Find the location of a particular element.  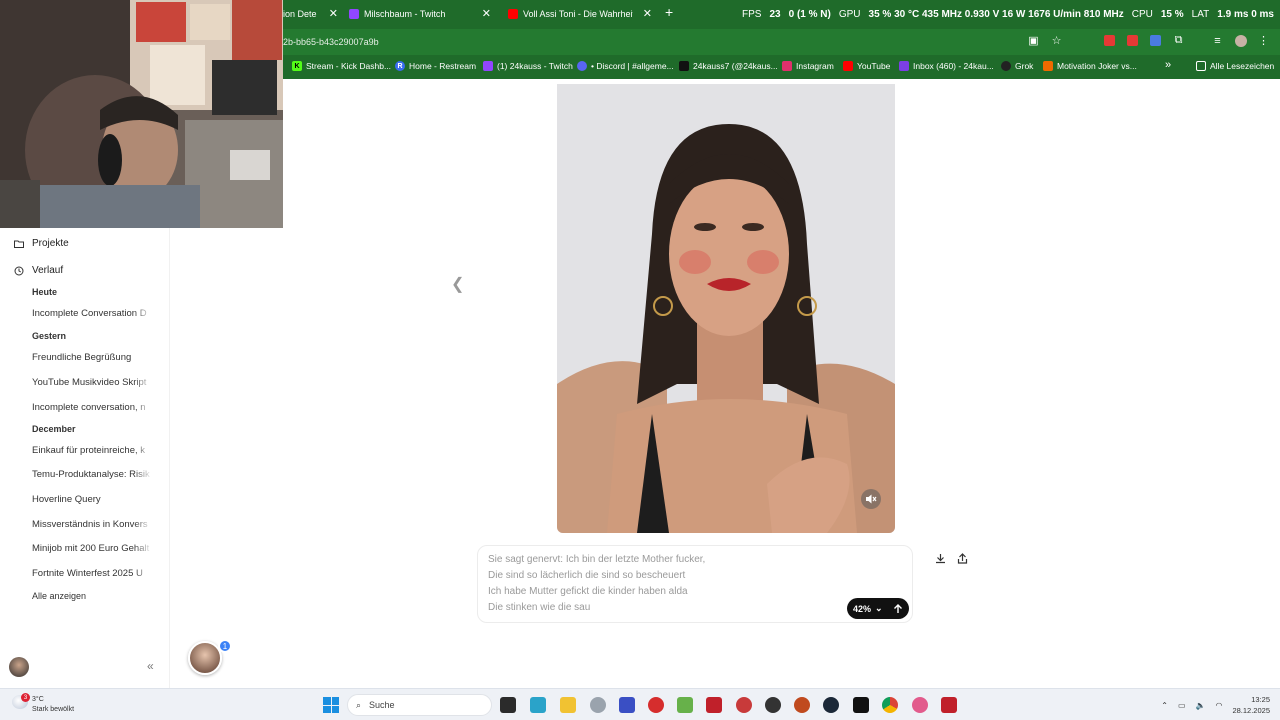

install-app-icon: ▣ is located at coordinates (1033, 40).